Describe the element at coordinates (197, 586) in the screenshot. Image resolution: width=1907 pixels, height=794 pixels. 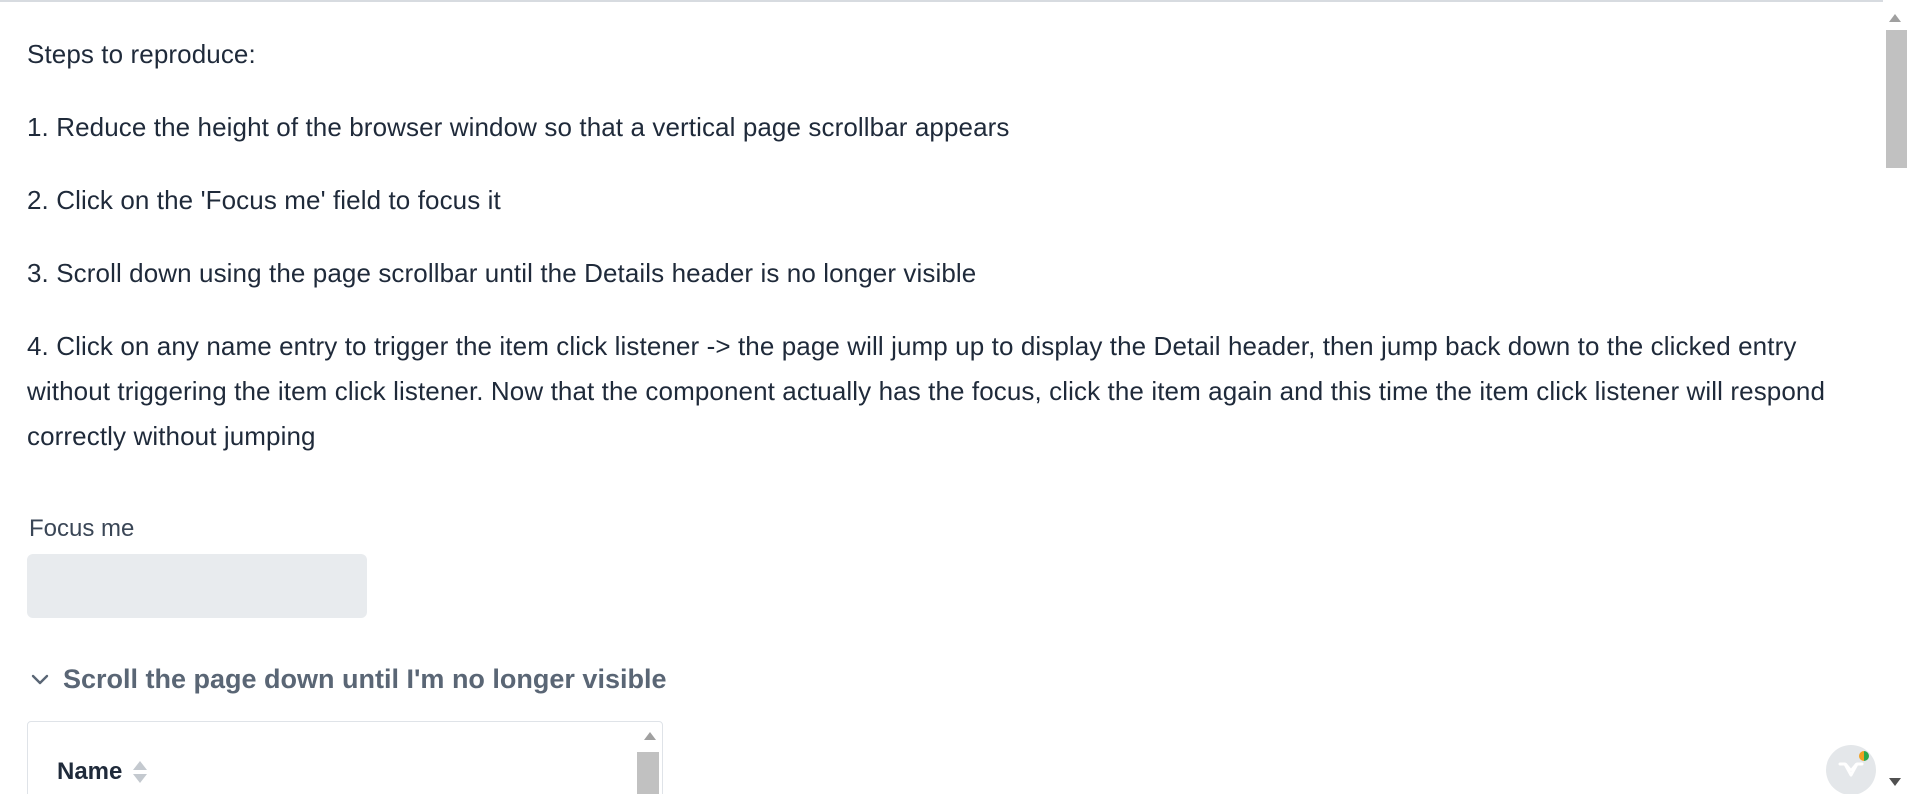
I see `focus-me-input` at that location.